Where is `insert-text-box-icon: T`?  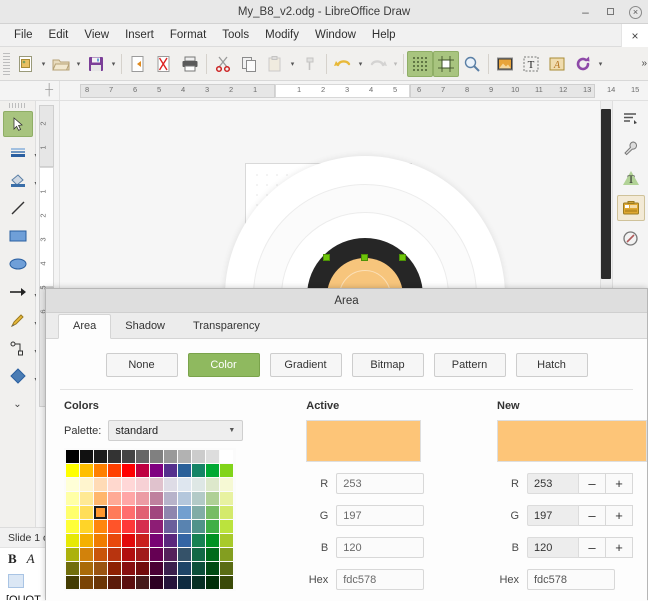 insert-text-box-icon: T is located at coordinates (531, 64).